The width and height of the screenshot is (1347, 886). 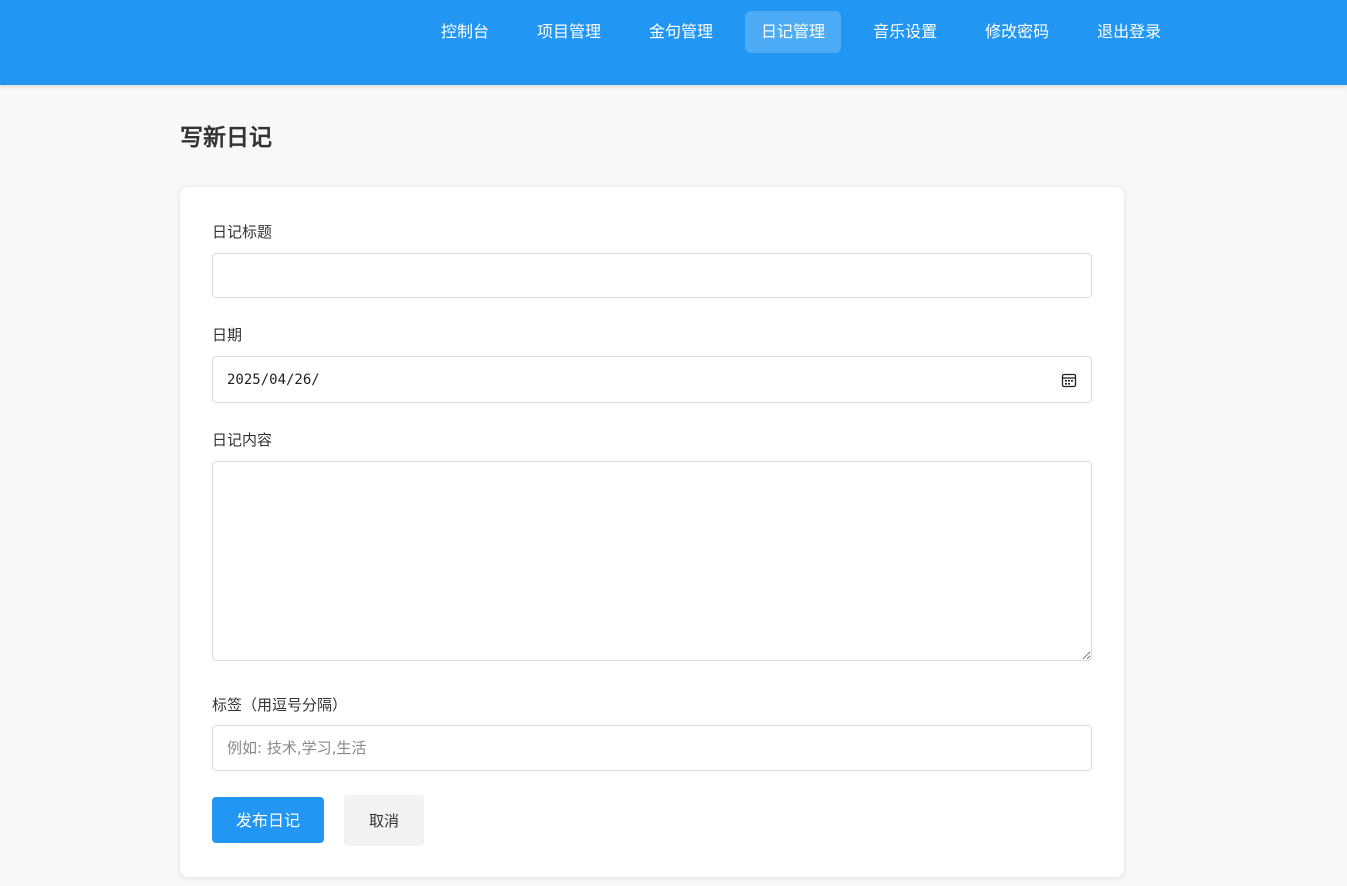 I want to click on content-label: 日记内容, so click(x=242, y=440).